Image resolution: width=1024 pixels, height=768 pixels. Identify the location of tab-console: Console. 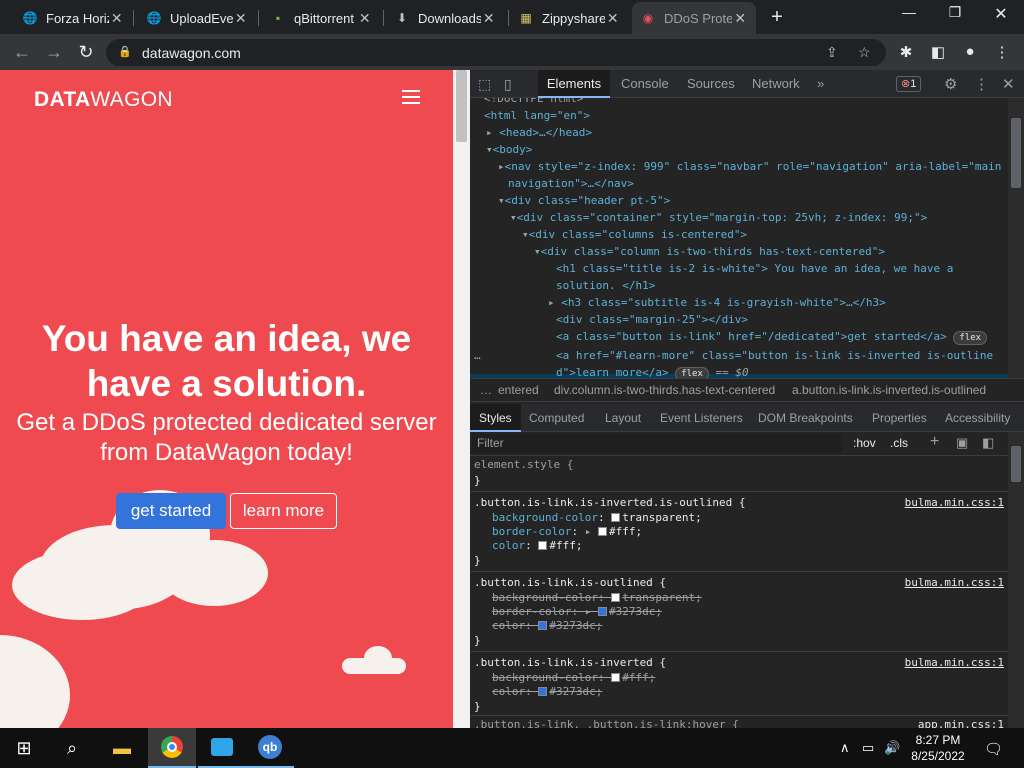
(645, 84).